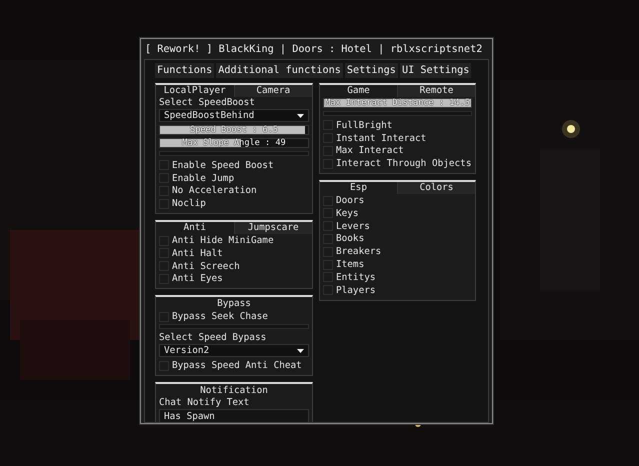  What do you see at coordinates (189, 204) in the screenshot?
I see `checkbox-label: Noclip` at bounding box center [189, 204].